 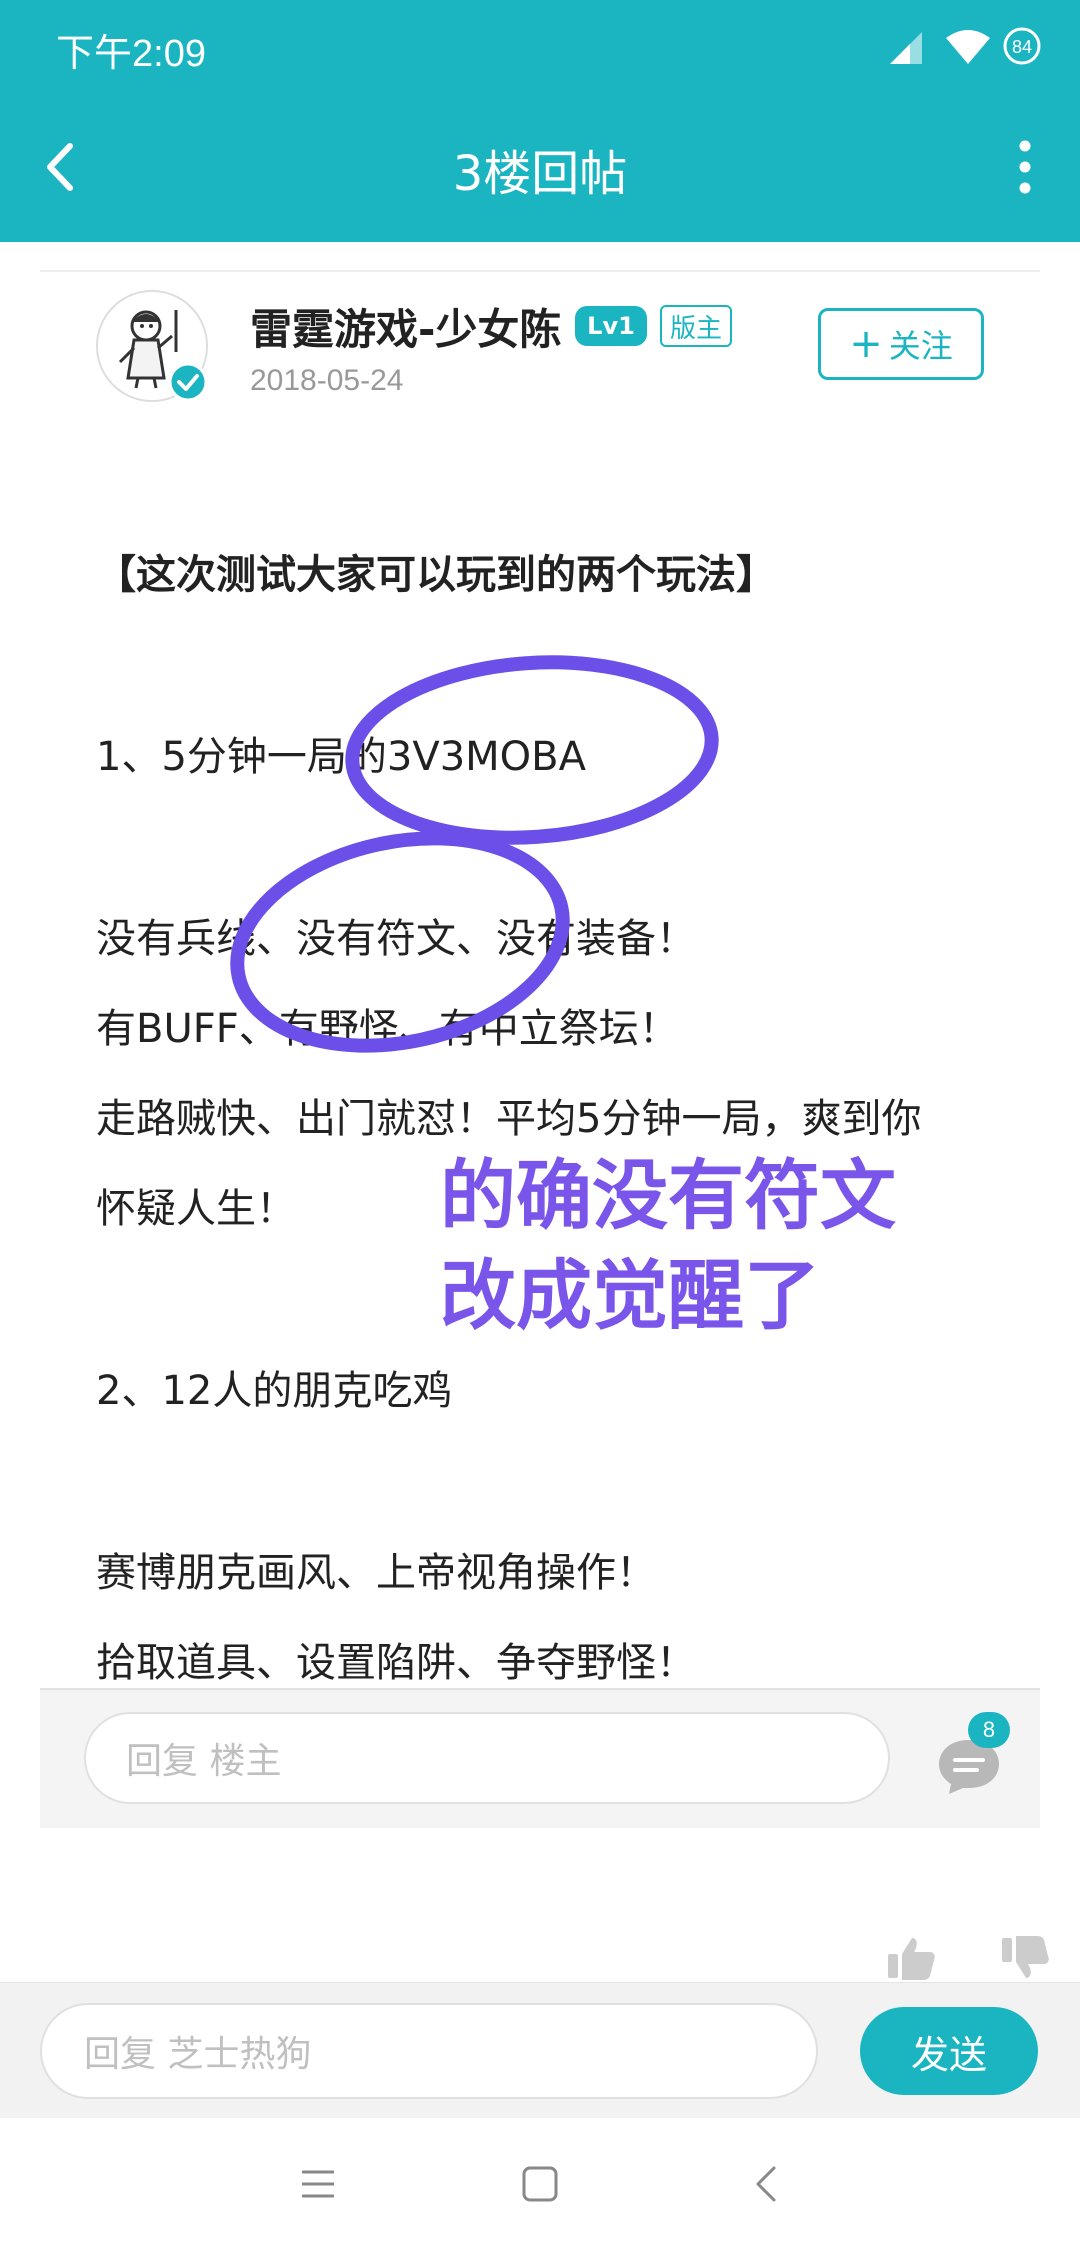 What do you see at coordinates (387, 1029) in the screenshot?
I see `post-line: 有BUFF、有野怪、有中立祭坛！` at bounding box center [387, 1029].